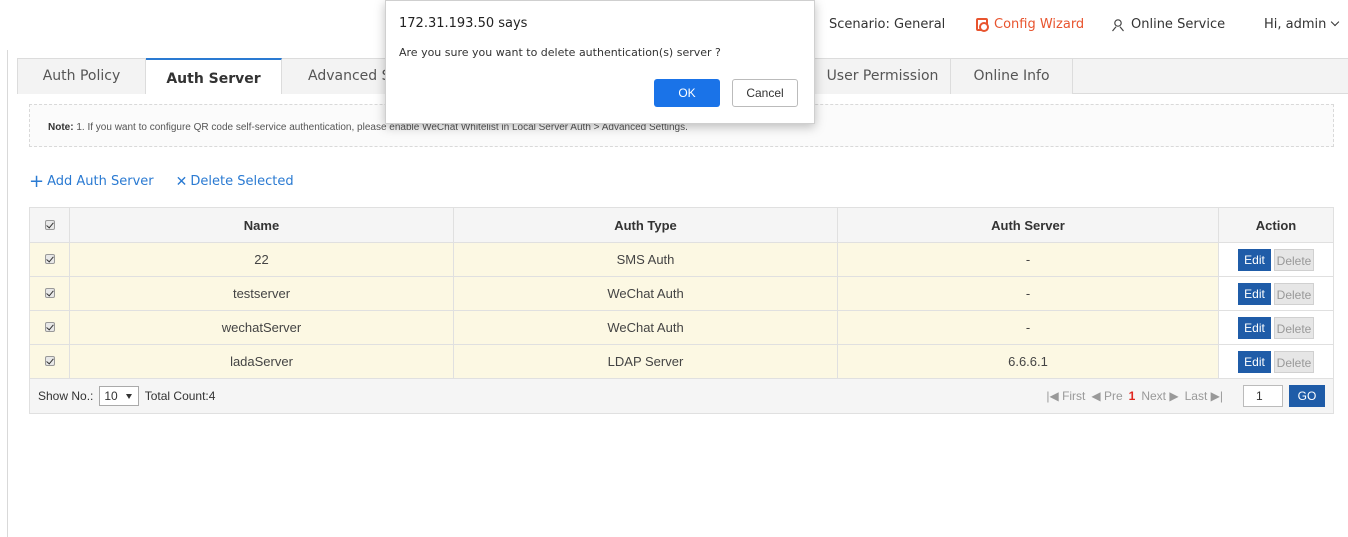 The width and height of the screenshot is (1348, 537). What do you see at coordinates (1028, 225) in the screenshot?
I see `column-header-auth-server: Auth Server` at bounding box center [1028, 225].